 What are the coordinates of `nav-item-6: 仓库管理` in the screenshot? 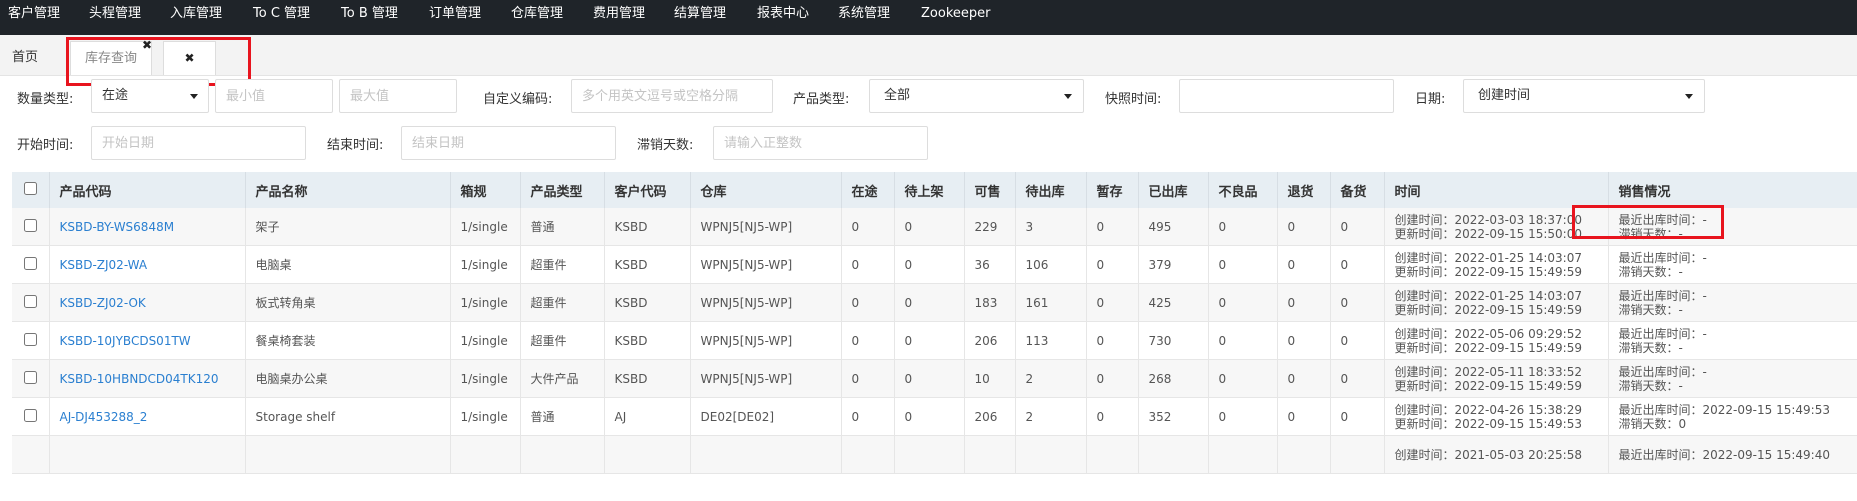 It's located at (537, 14).